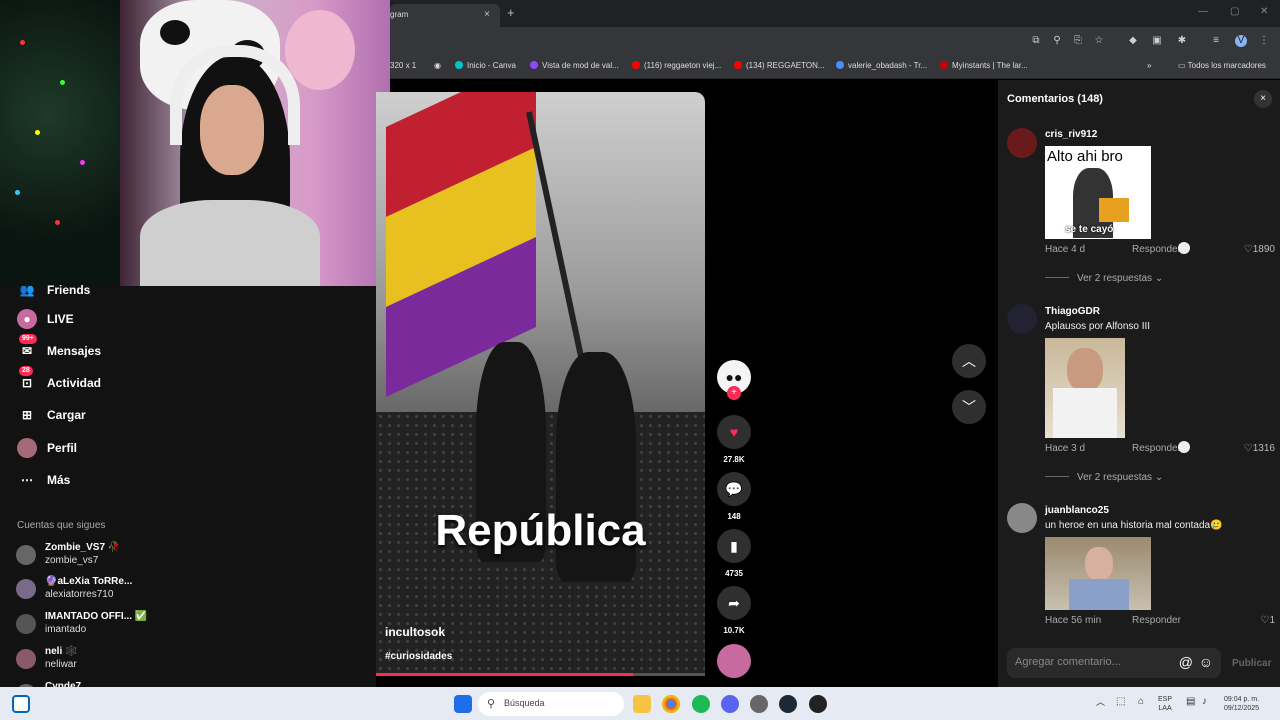 The height and width of the screenshot is (720, 1280). Describe the element at coordinates (445, 15) in the screenshot. I see `browser-tab: gram ×` at that location.